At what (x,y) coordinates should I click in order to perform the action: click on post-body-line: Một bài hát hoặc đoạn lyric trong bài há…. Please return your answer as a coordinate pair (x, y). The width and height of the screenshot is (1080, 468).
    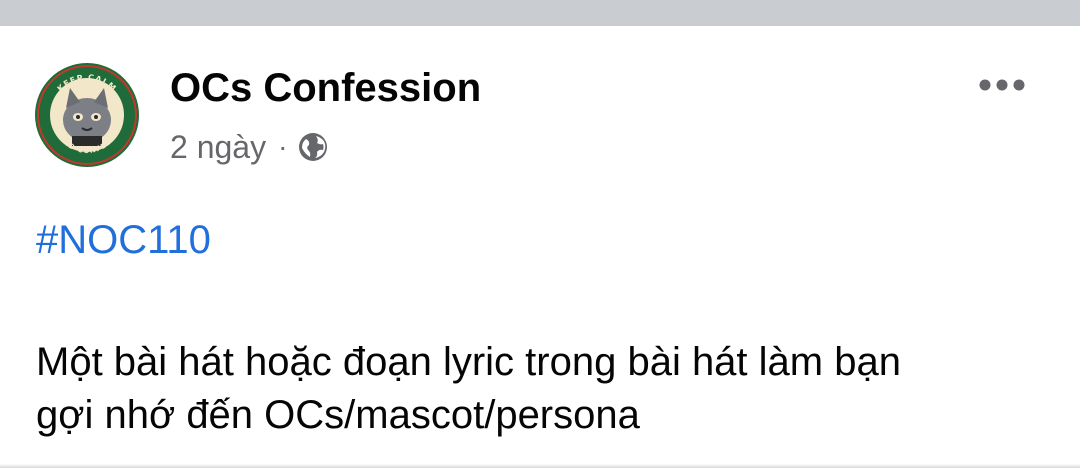
    Looking at the image, I should click on (468, 362).